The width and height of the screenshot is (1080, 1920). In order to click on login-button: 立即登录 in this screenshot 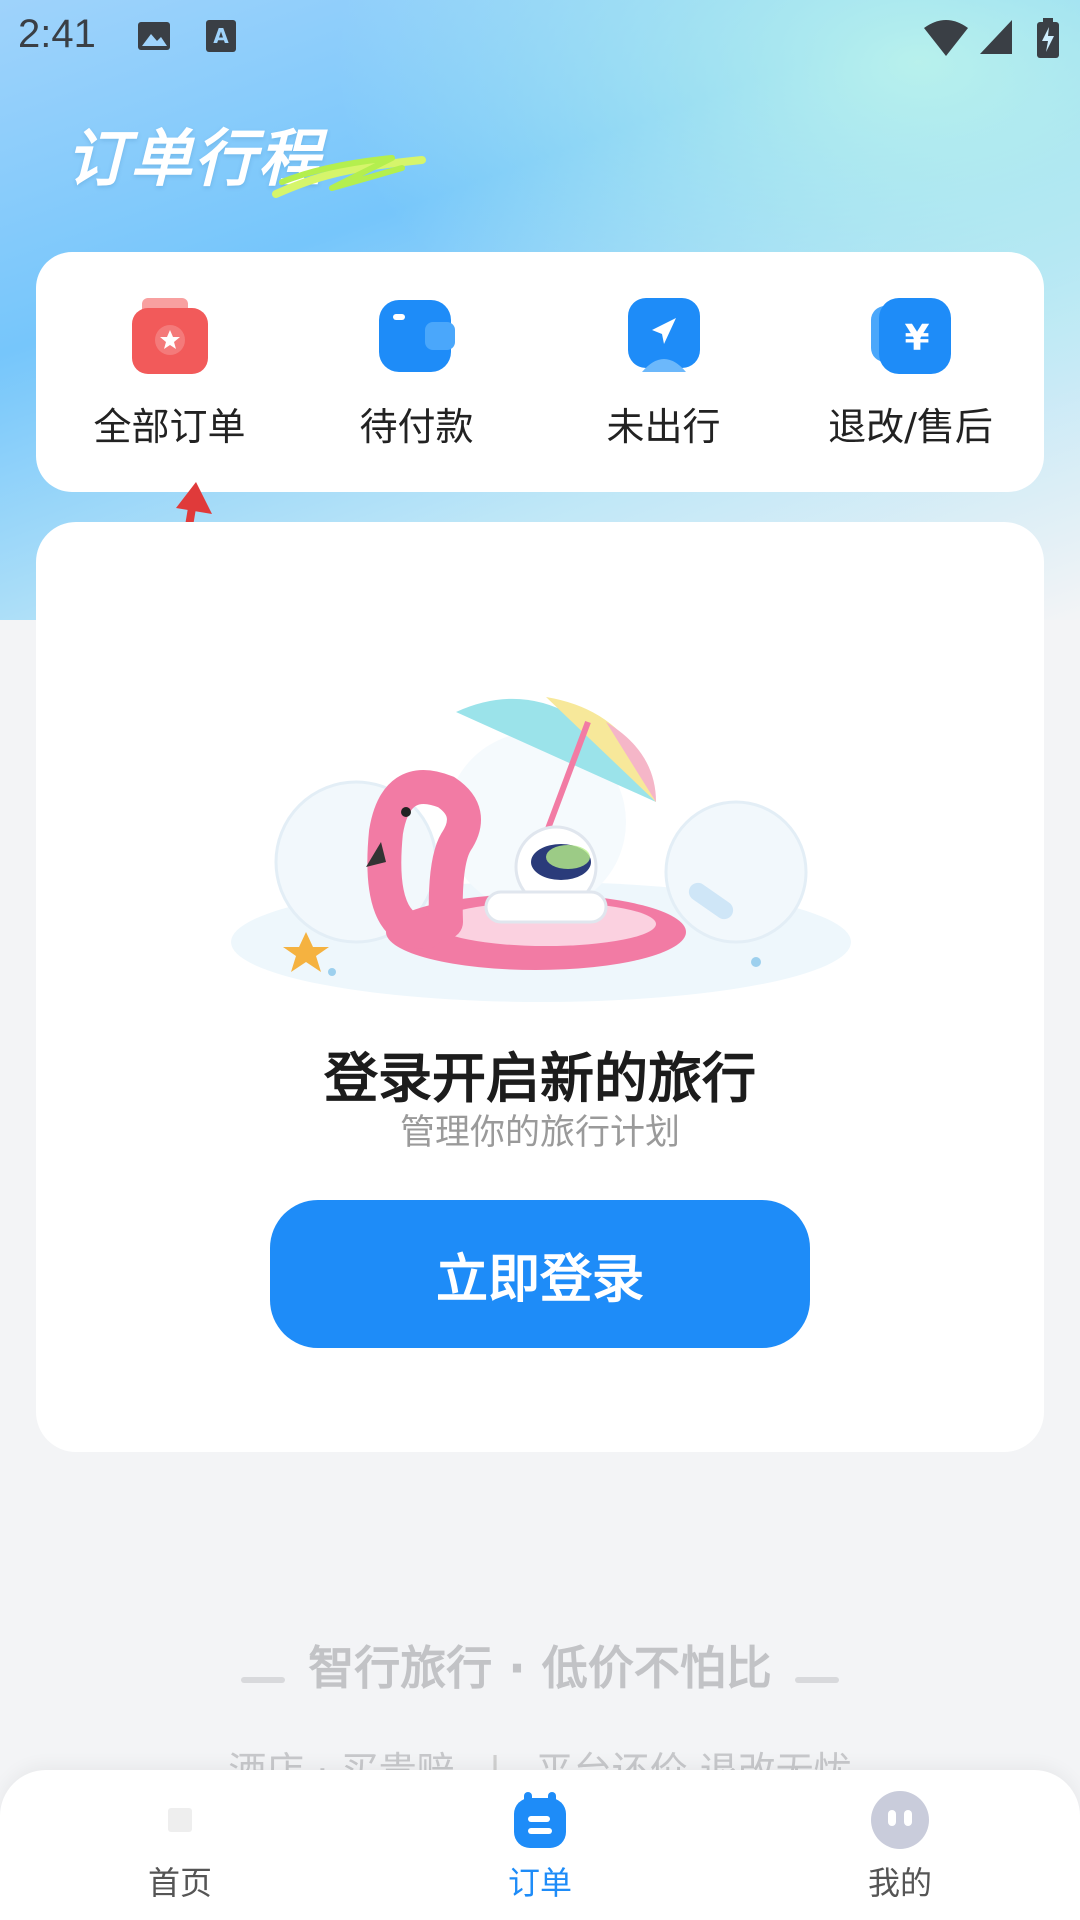, I will do `click(540, 1274)`.